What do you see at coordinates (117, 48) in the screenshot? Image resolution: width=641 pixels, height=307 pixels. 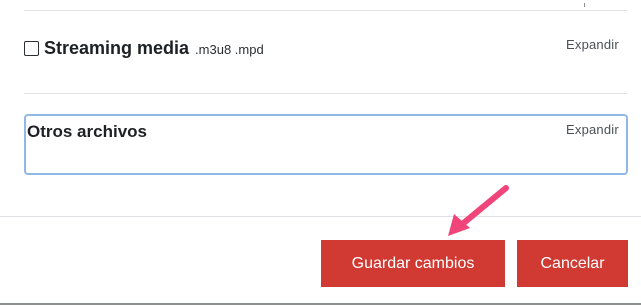 I see `streaming-media-title: Streaming media` at bounding box center [117, 48].